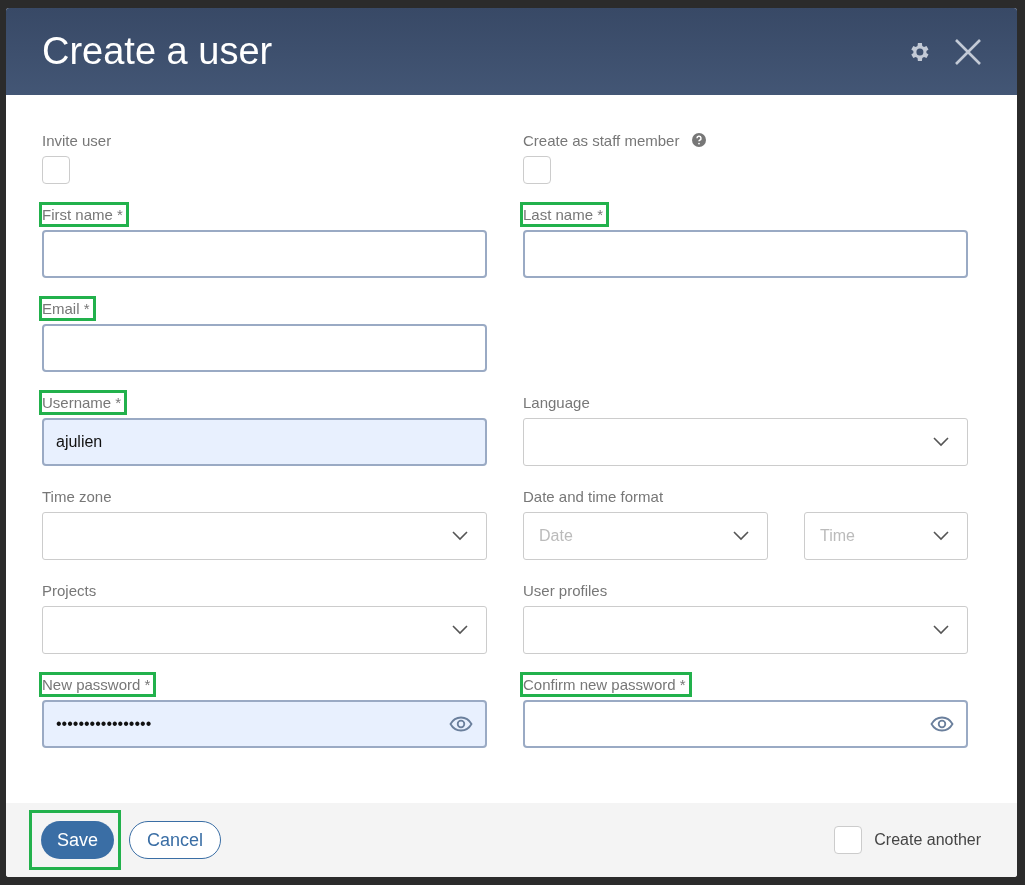 The width and height of the screenshot is (1025, 885). Describe the element at coordinates (157, 51) in the screenshot. I see `dialog-title: Create a user` at that location.